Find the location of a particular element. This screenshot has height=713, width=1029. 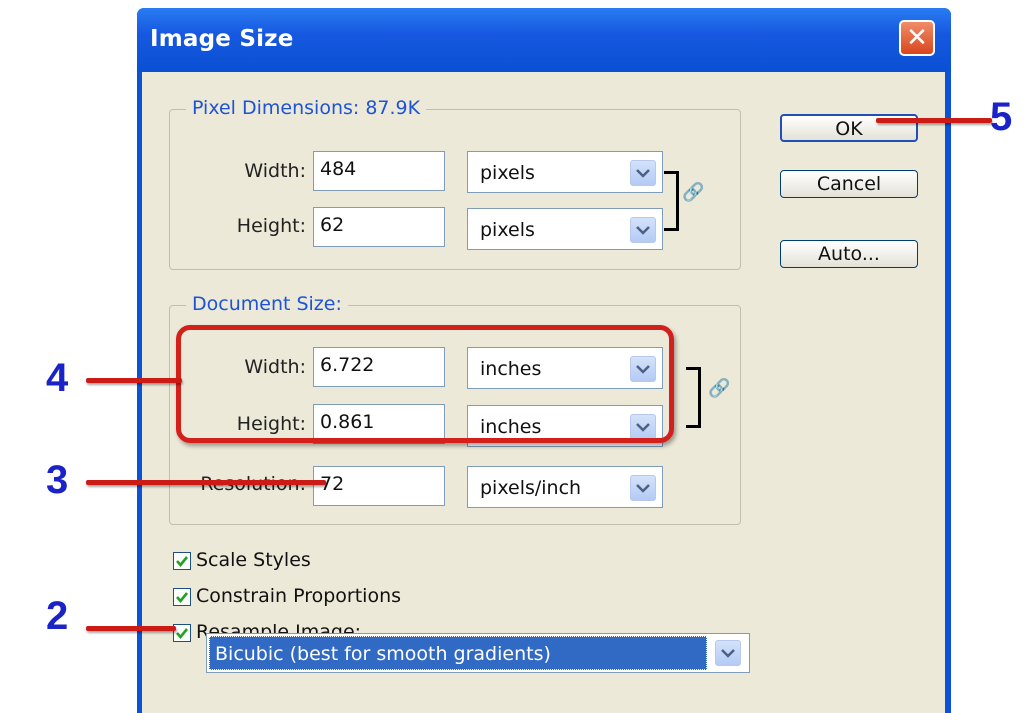

scale-styles-label: Scale Styles is located at coordinates (253, 560).